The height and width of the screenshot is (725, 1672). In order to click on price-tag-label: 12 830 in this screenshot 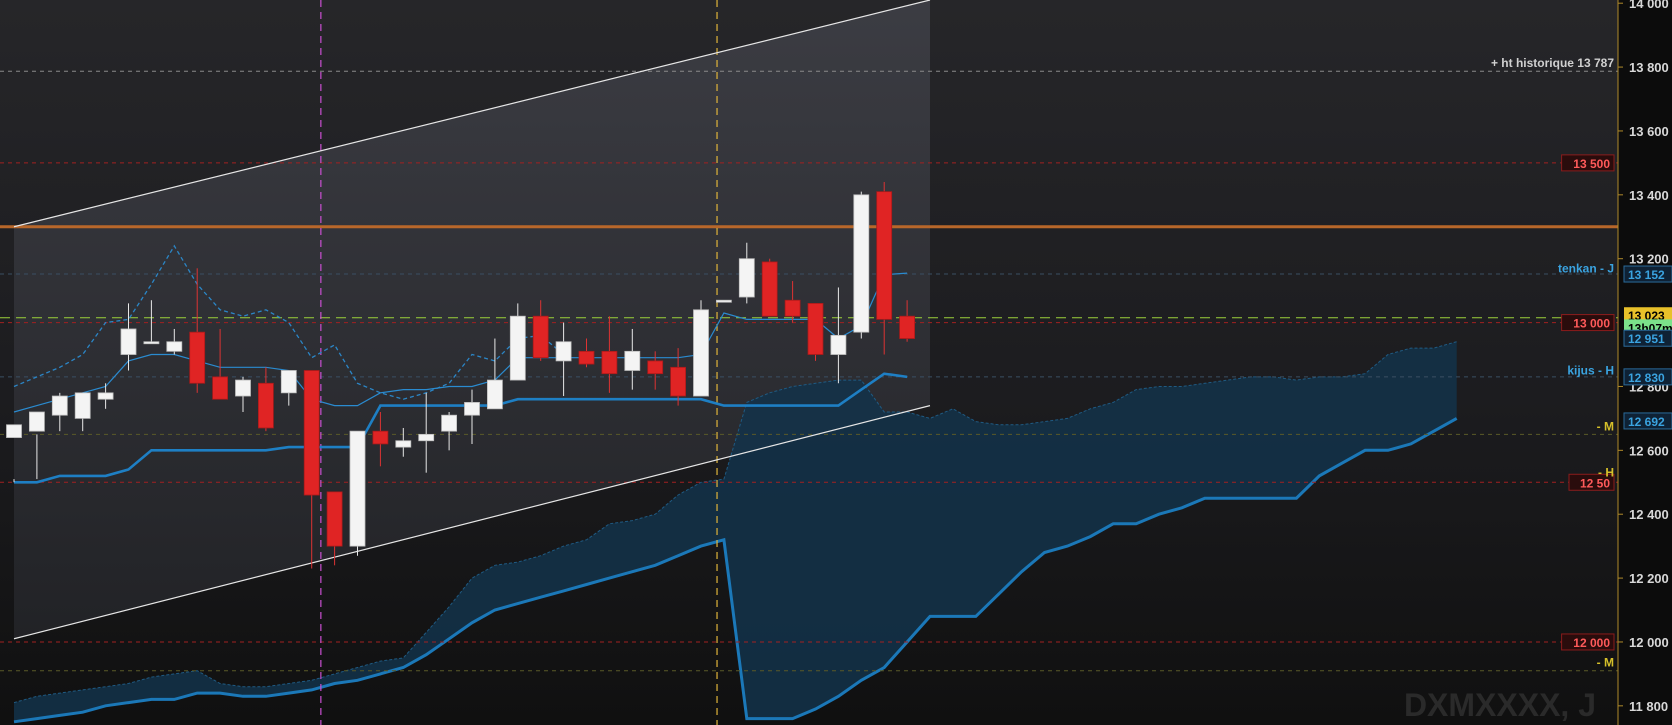, I will do `click(1646, 378)`.